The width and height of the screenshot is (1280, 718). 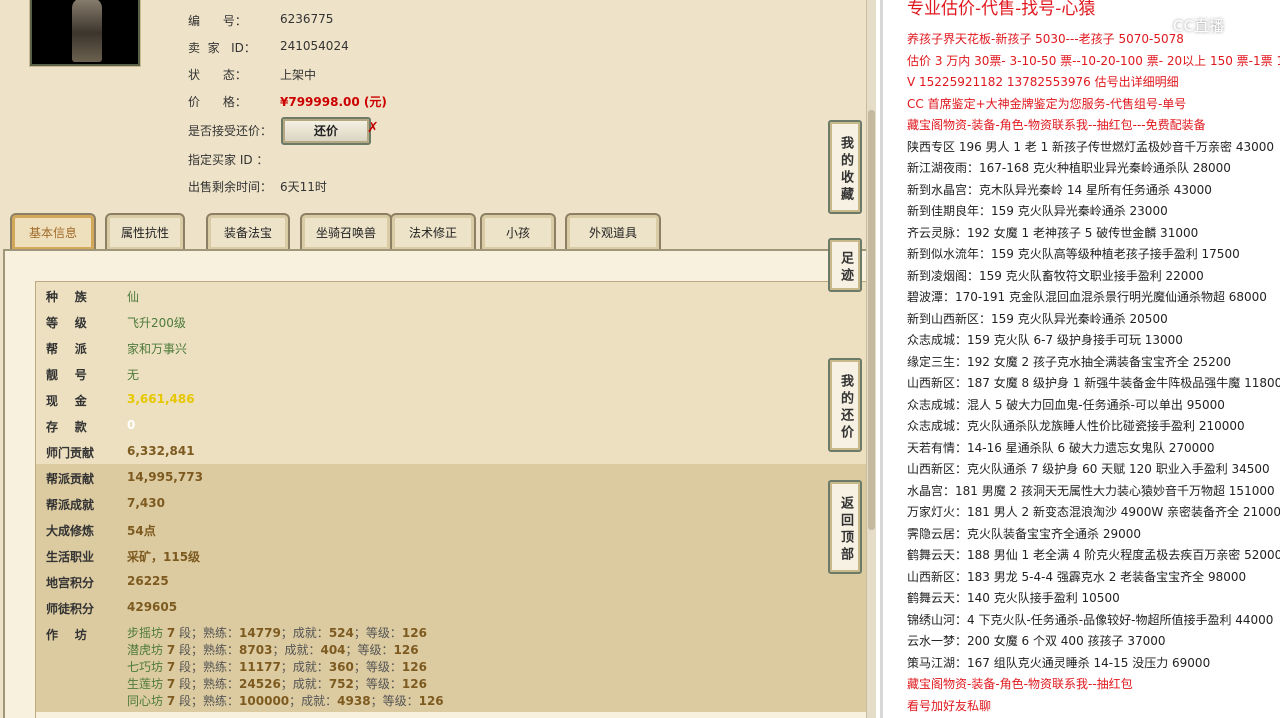 What do you see at coordinates (230, 131) in the screenshot?
I see `field-label: 是否接受还价：` at bounding box center [230, 131].